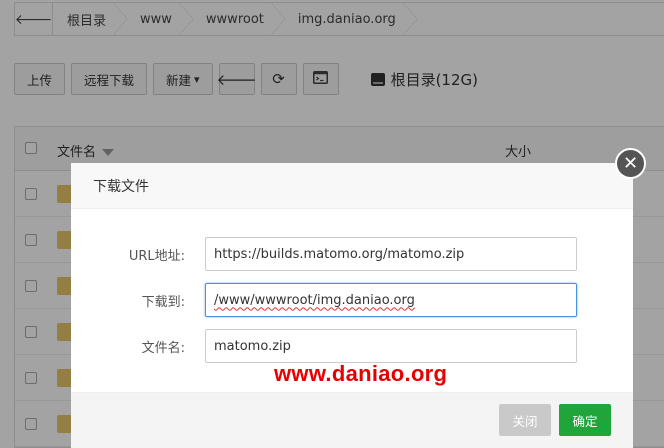 The height and width of the screenshot is (448, 664). Describe the element at coordinates (630, 163) in the screenshot. I see `close-icon: ✕` at that location.